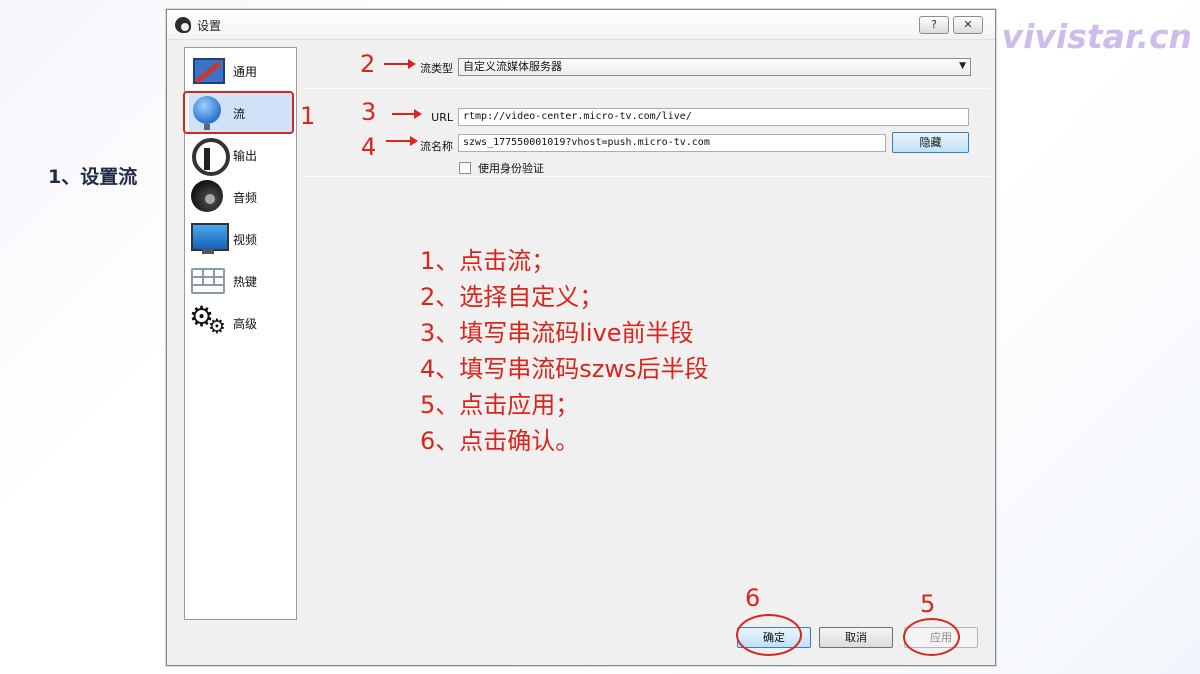  What do you see at coordinates (962, 66) in the screenshot?
I see `chevron-down-icon: ▼` at bounding box center [962, 66].